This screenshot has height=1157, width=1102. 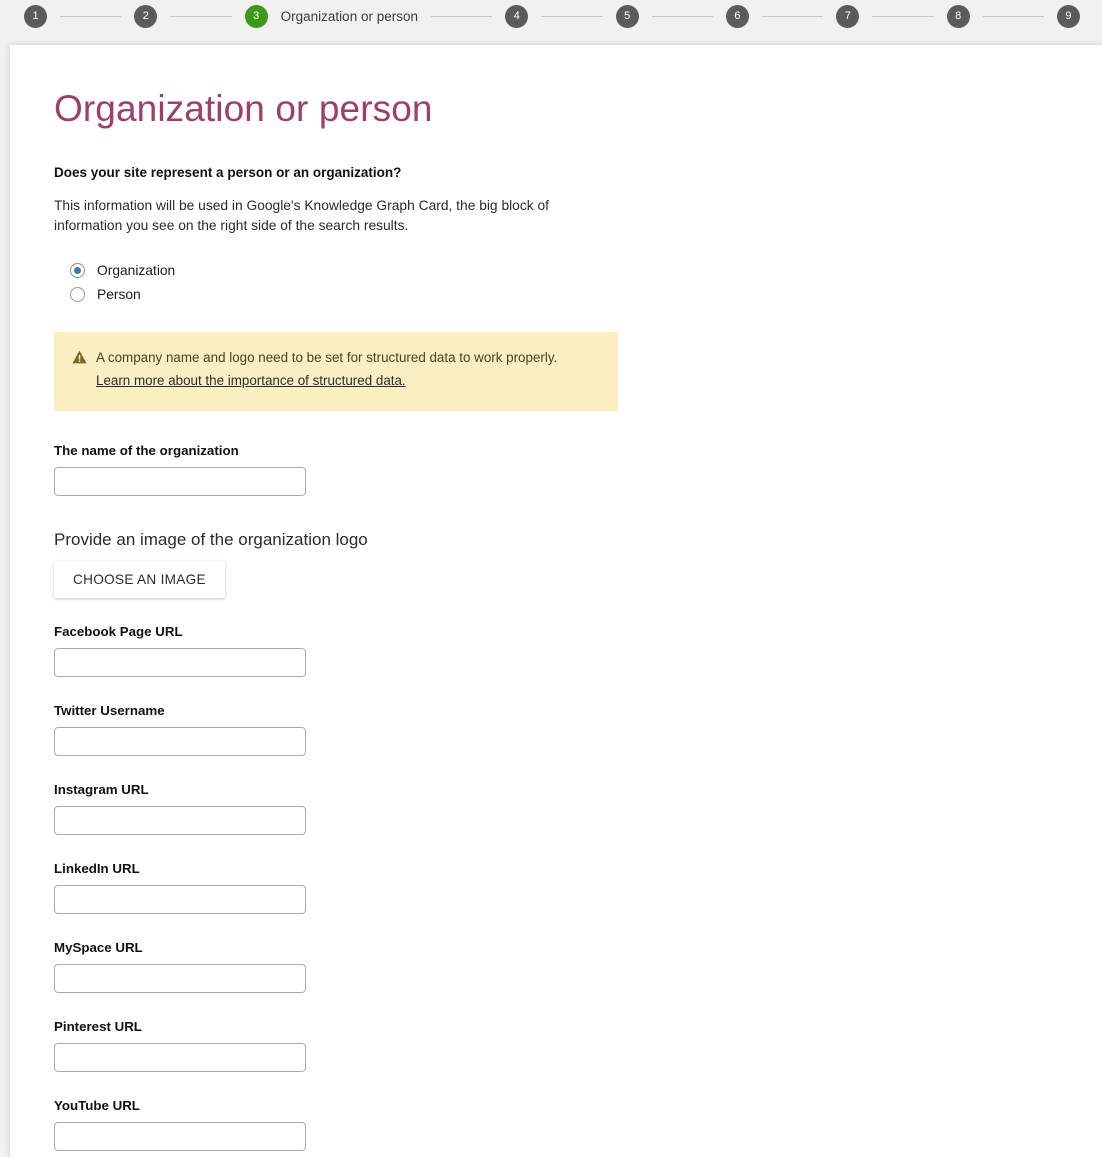 I want to click on twitter-username-input, so click(x=180, y=741).